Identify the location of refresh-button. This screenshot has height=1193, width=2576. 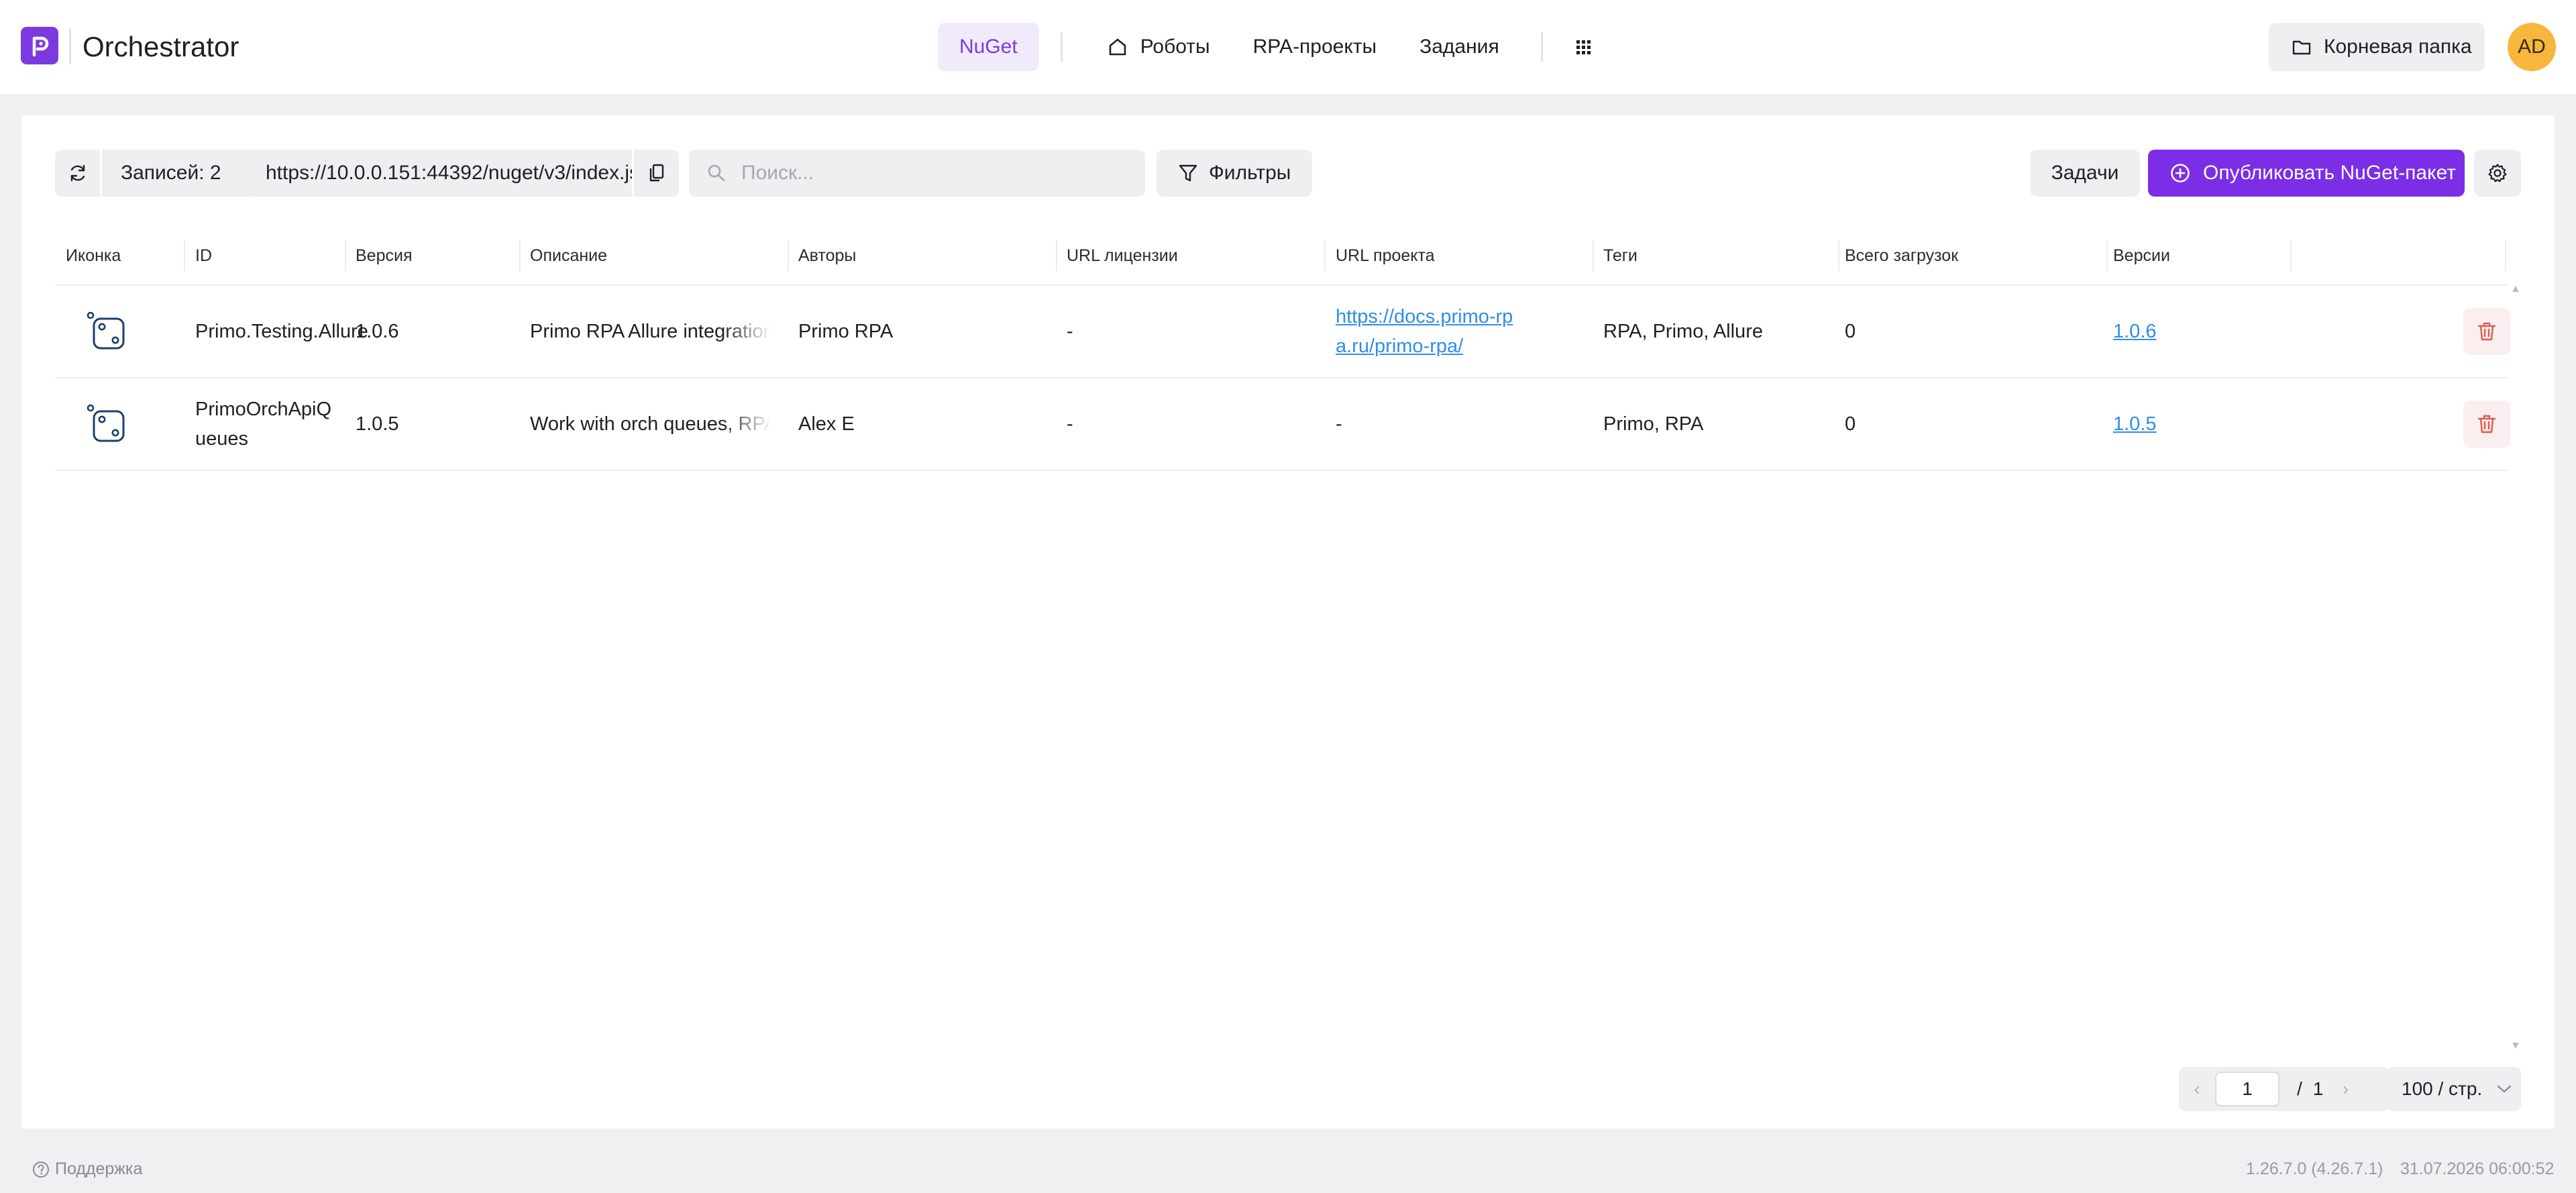
(78, 173).